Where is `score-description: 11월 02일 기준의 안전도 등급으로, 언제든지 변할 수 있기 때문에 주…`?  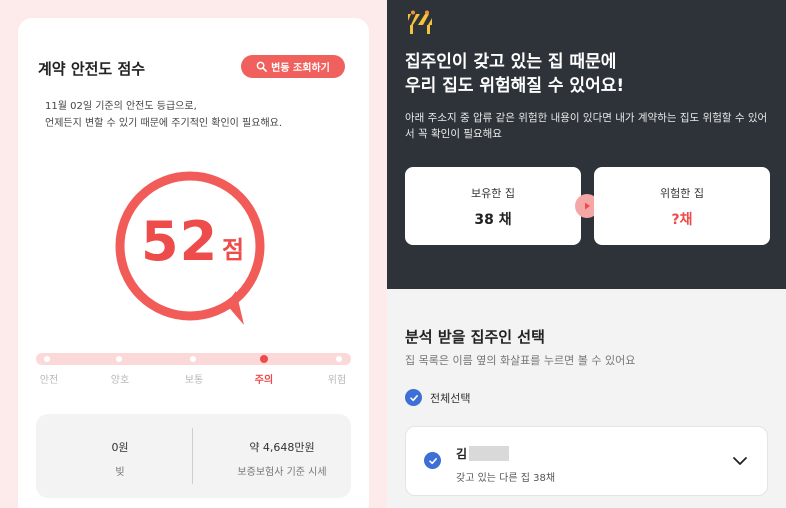 score-description: 11월 02일 기준의 안전도 등급으로, 언제든지 변할 수 있기 때문에 주… is located at coordinates (163, 115).